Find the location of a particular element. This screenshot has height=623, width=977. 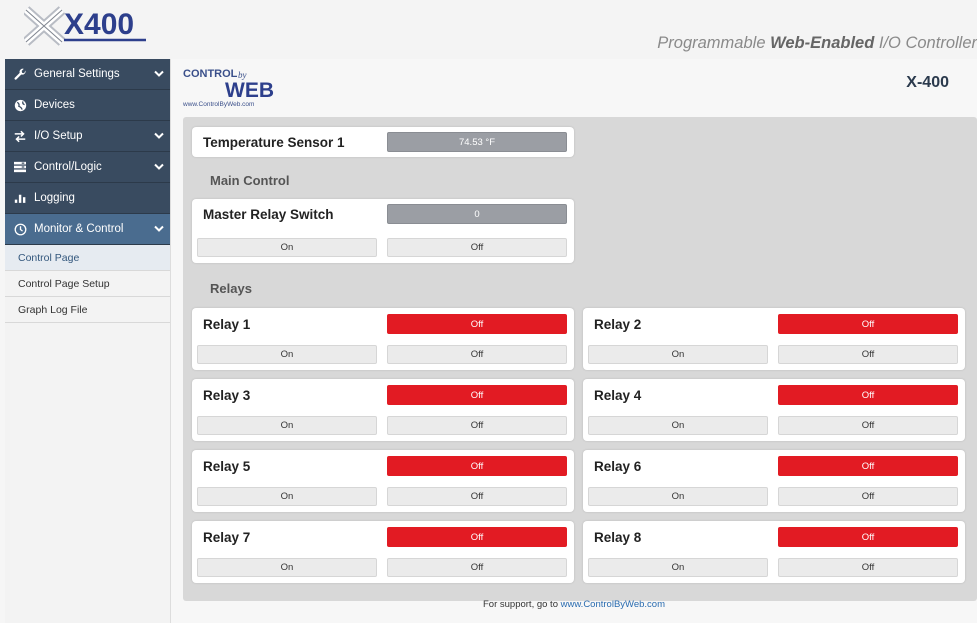

sidebar-item-label: Logging is located at coordinates (54, 198).